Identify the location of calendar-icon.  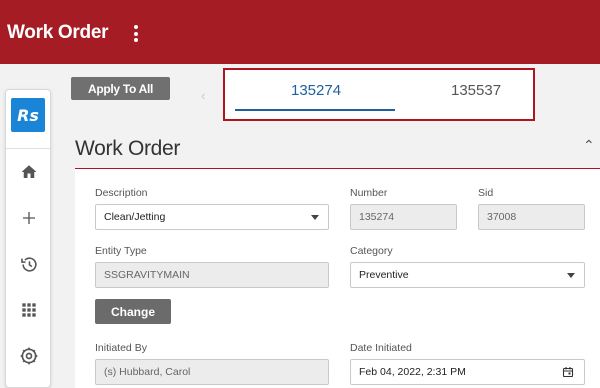
(568, 373).